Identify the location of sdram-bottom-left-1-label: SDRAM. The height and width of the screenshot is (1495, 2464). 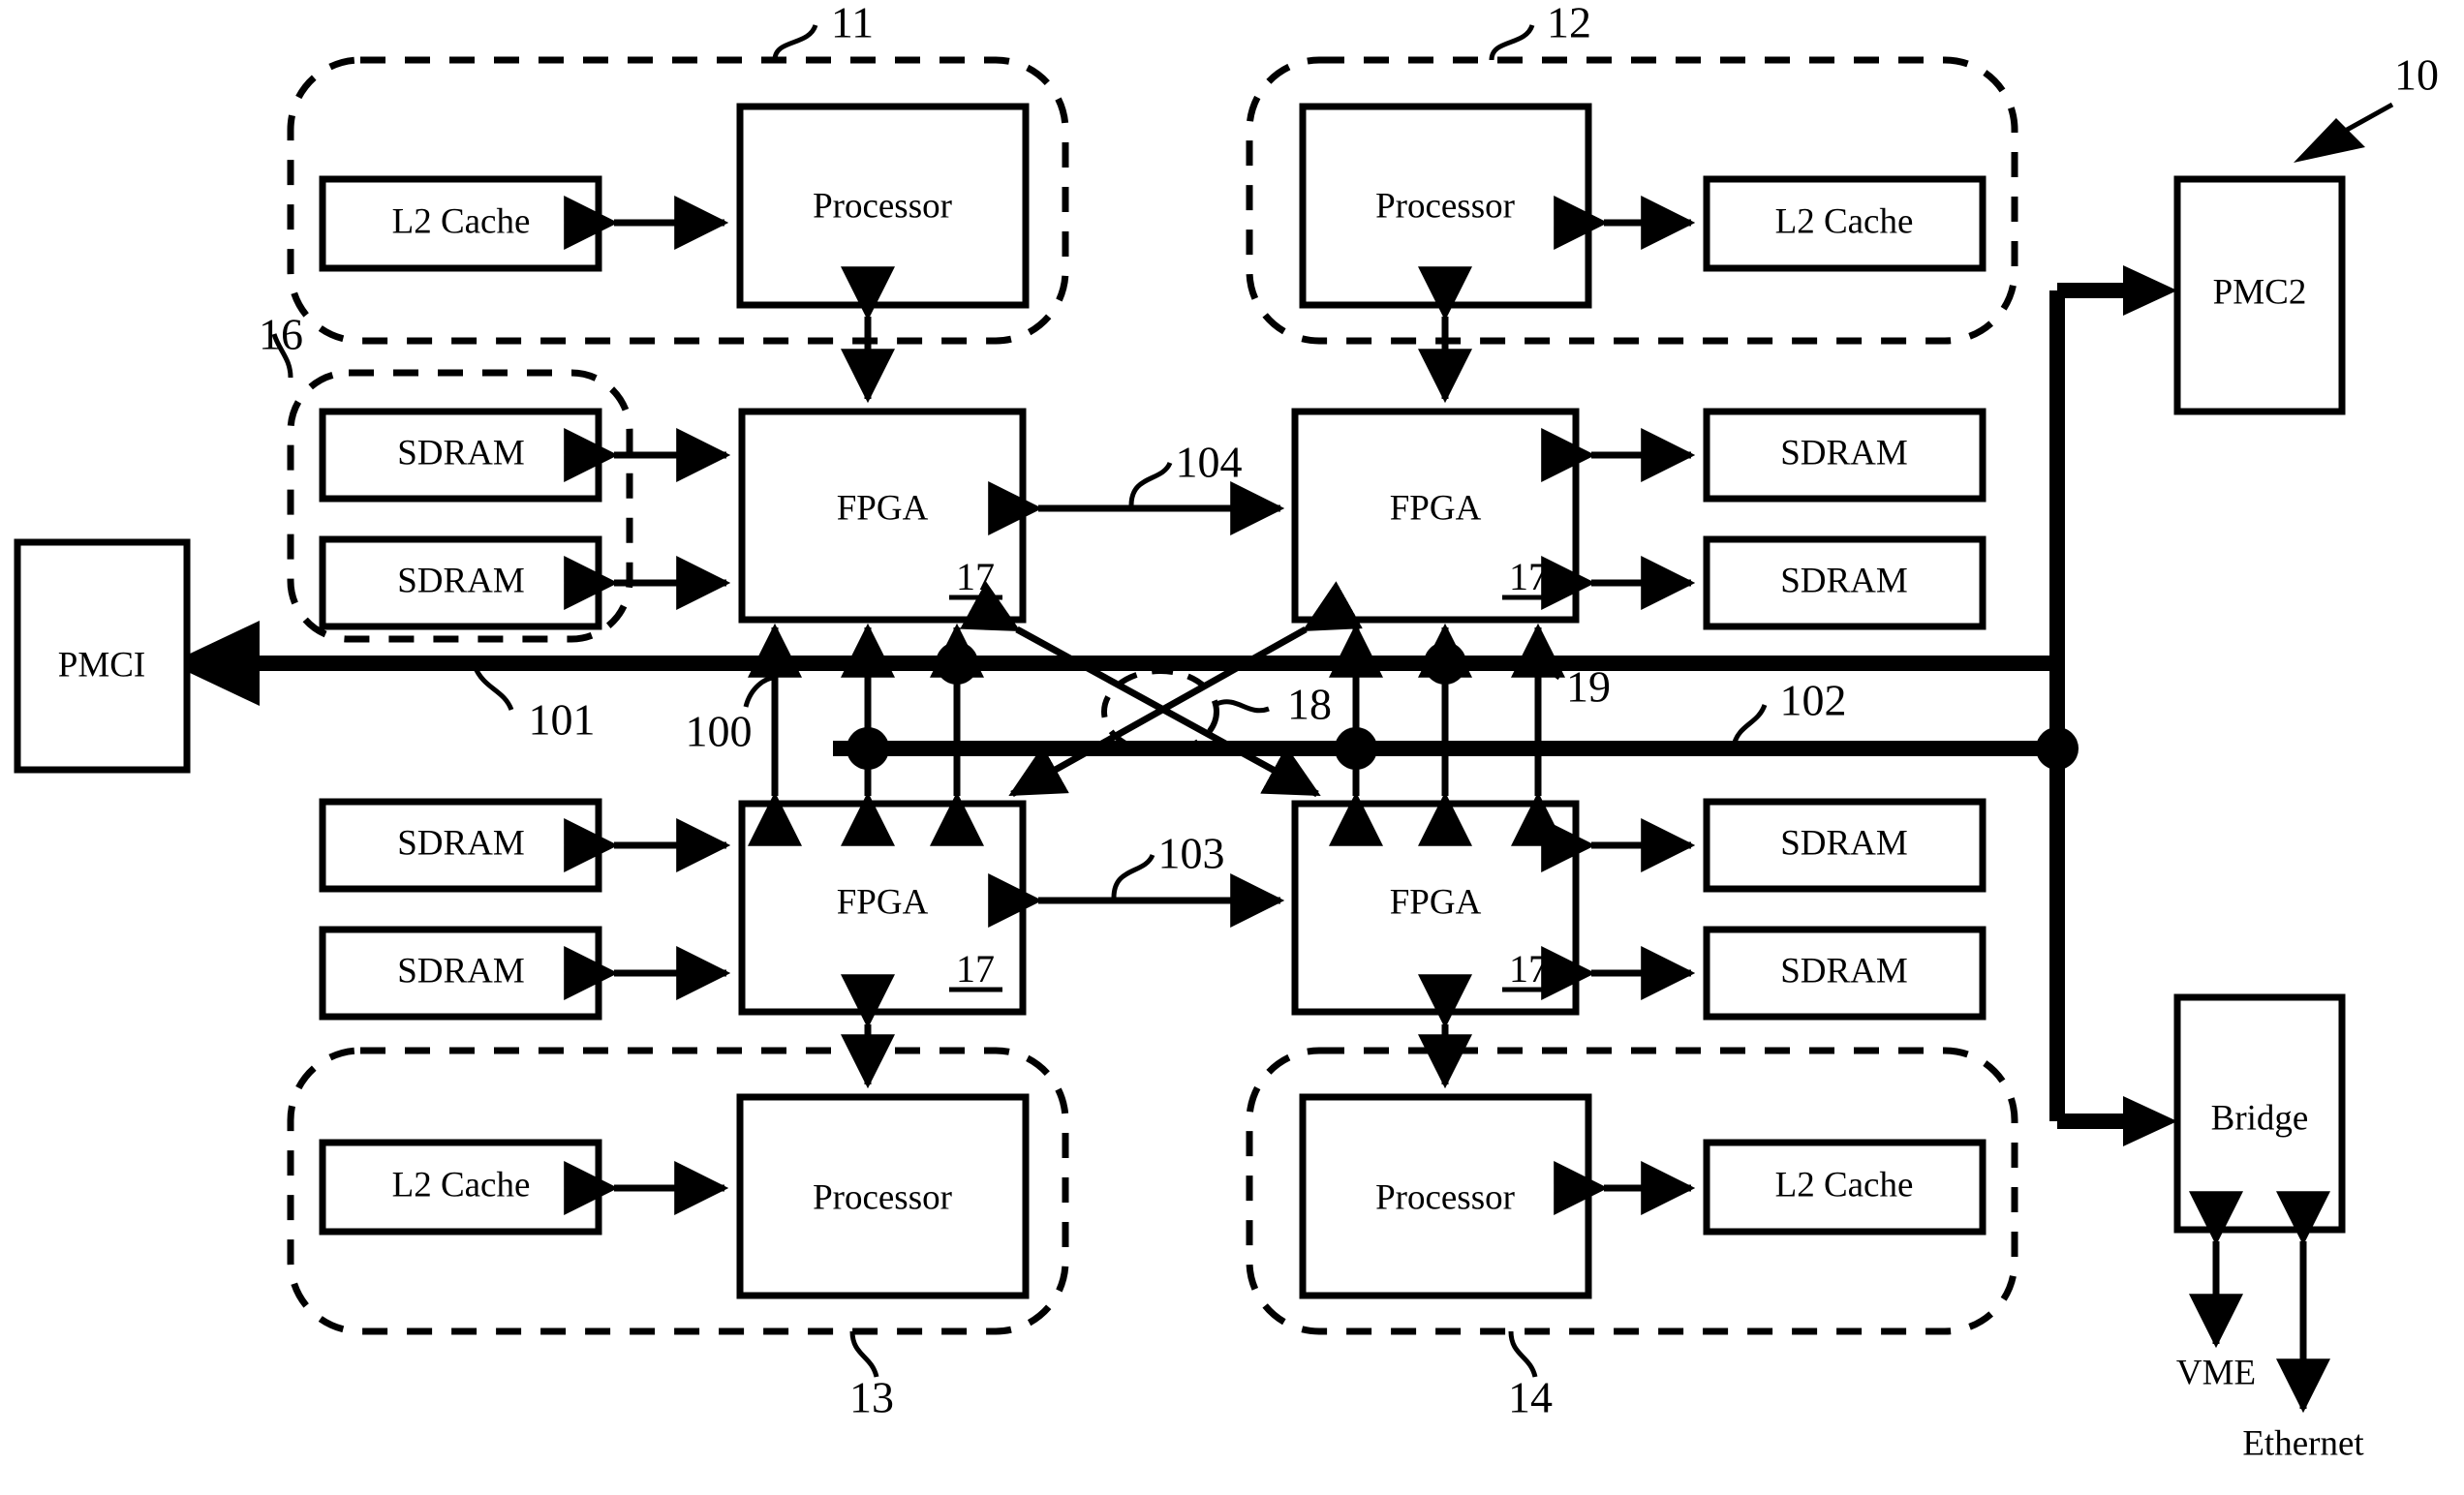
(461, 843).